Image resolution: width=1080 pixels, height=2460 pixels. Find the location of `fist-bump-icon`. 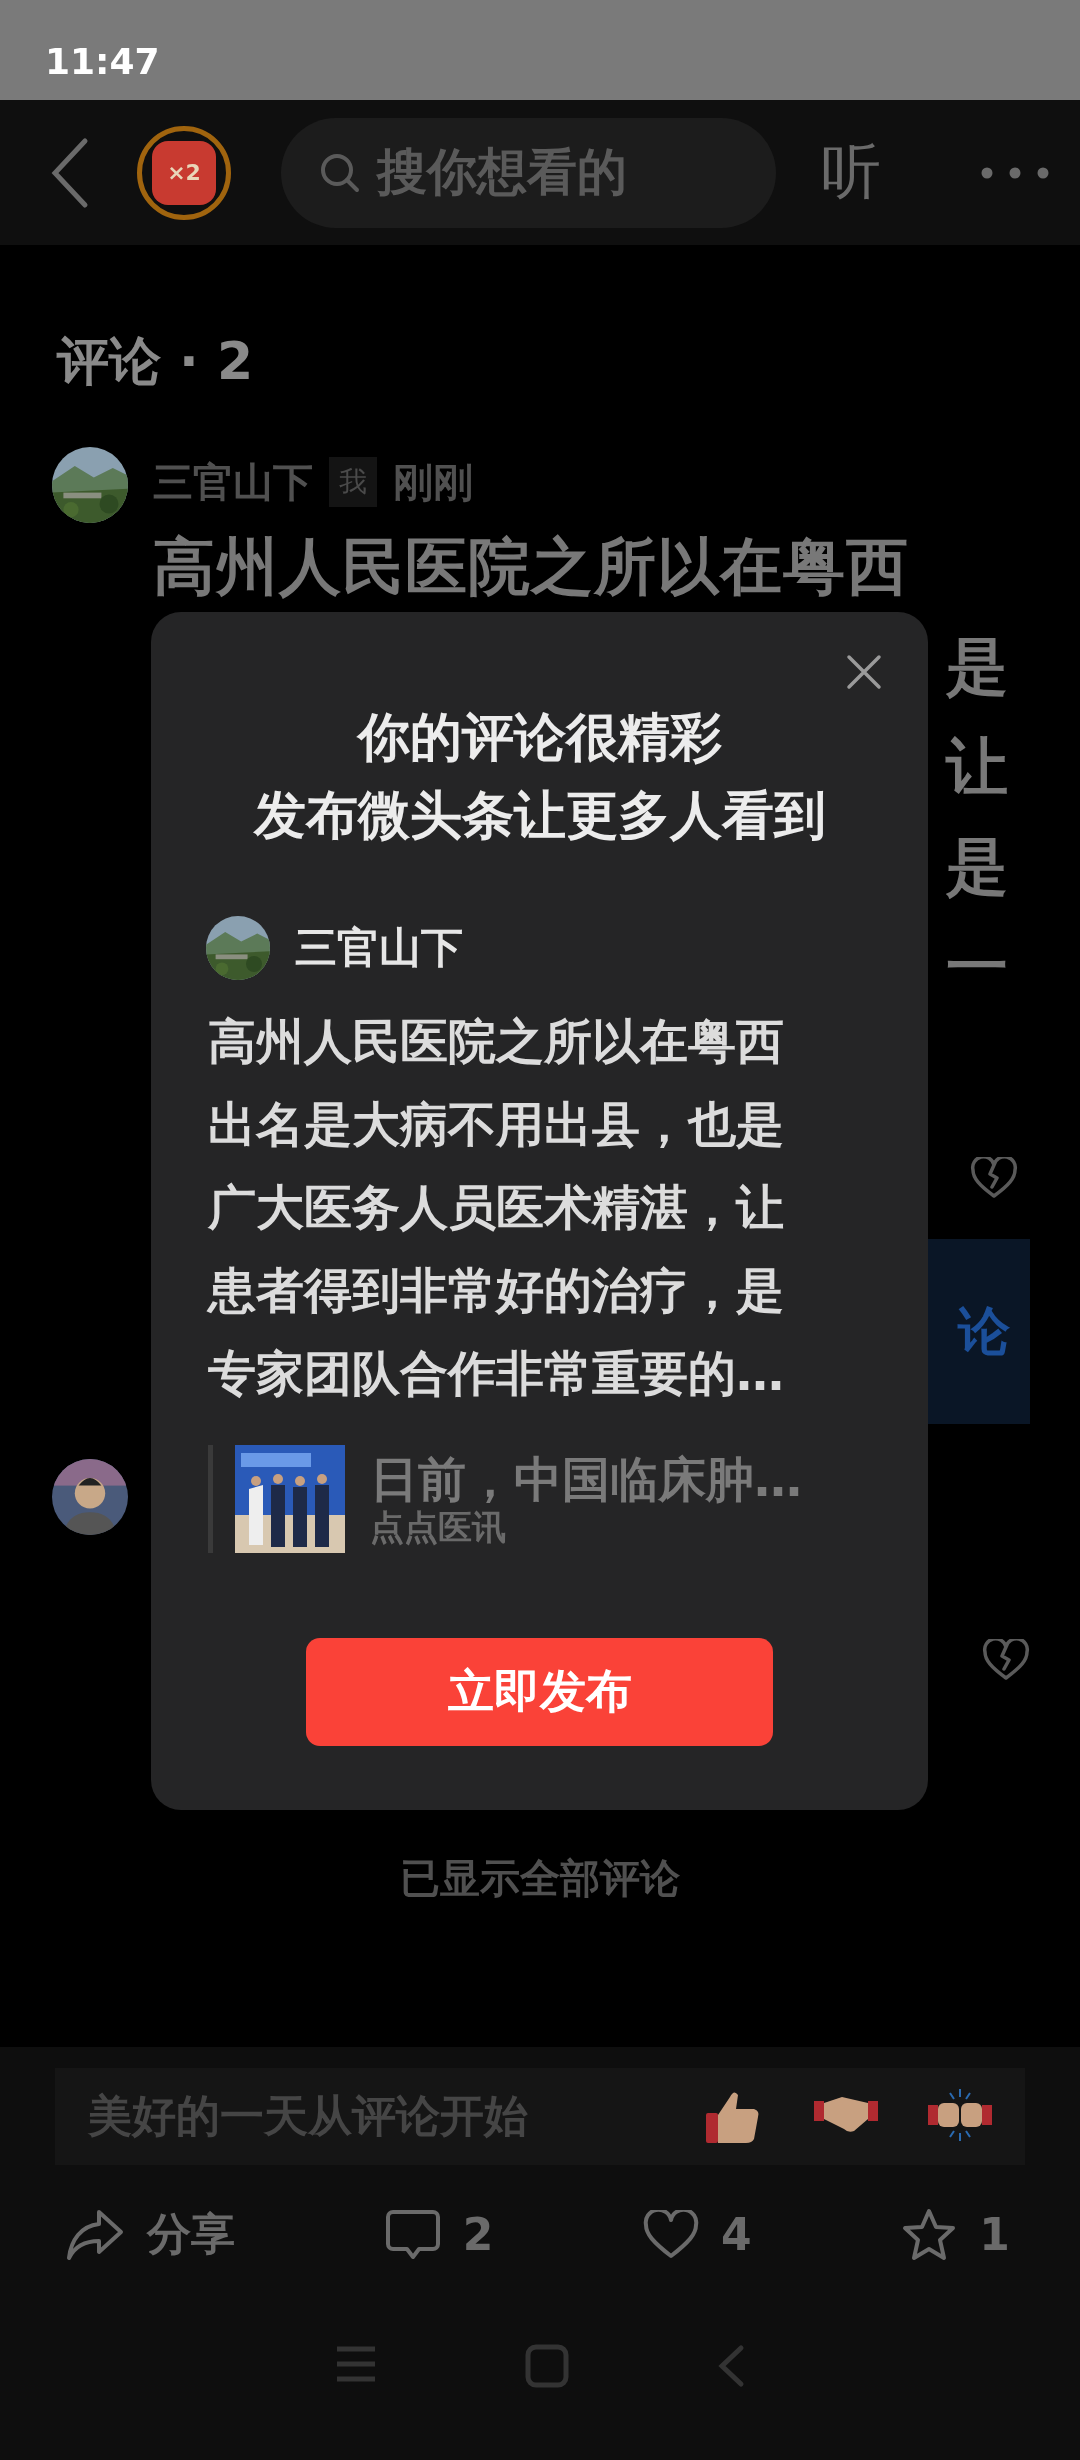

fist-bump-icon is located at coordinates (960, 2114).